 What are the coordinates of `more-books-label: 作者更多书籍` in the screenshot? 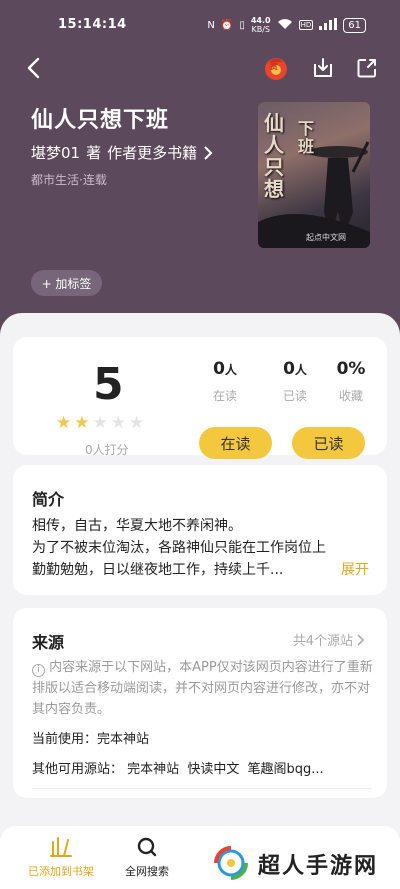 It's located at (152, 153).